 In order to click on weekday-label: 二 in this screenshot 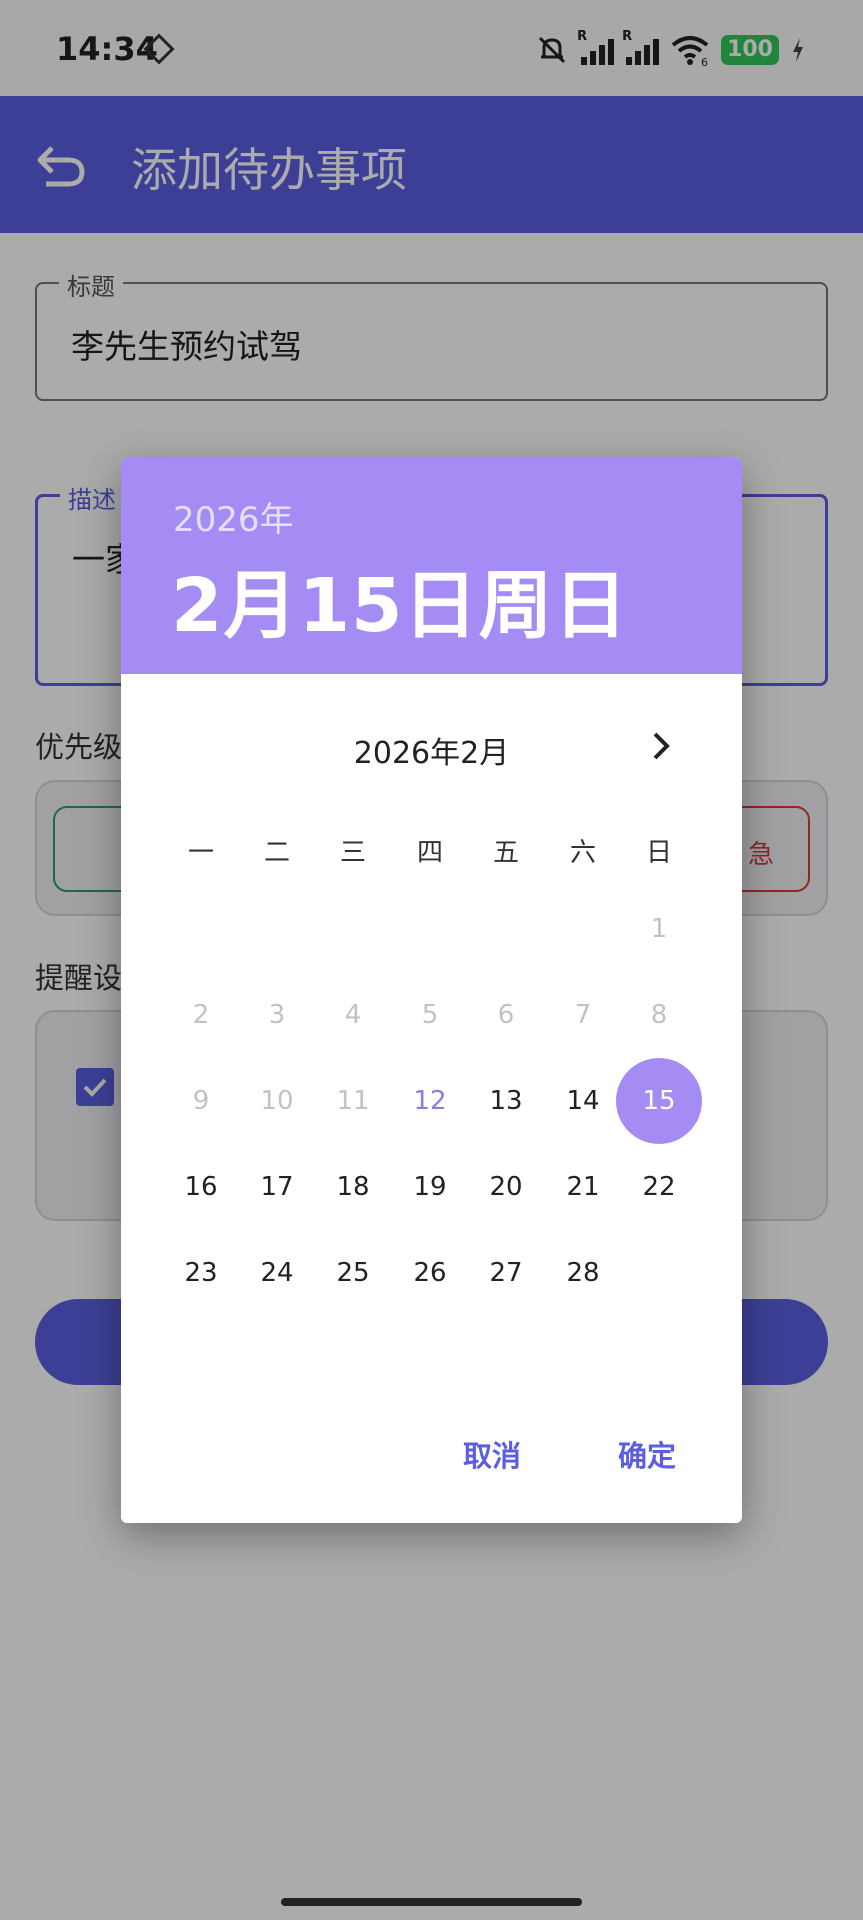, I will do `click(276, 853)`.